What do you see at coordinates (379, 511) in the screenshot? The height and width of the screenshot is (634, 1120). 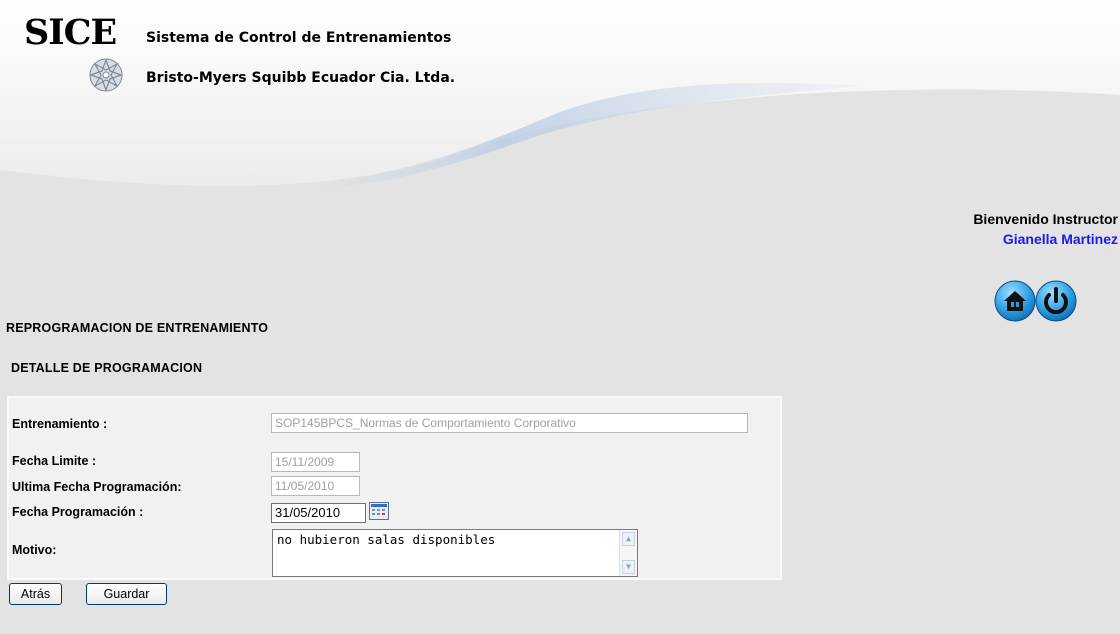 I see `calendar-icon` at bounding box center [379, 511].